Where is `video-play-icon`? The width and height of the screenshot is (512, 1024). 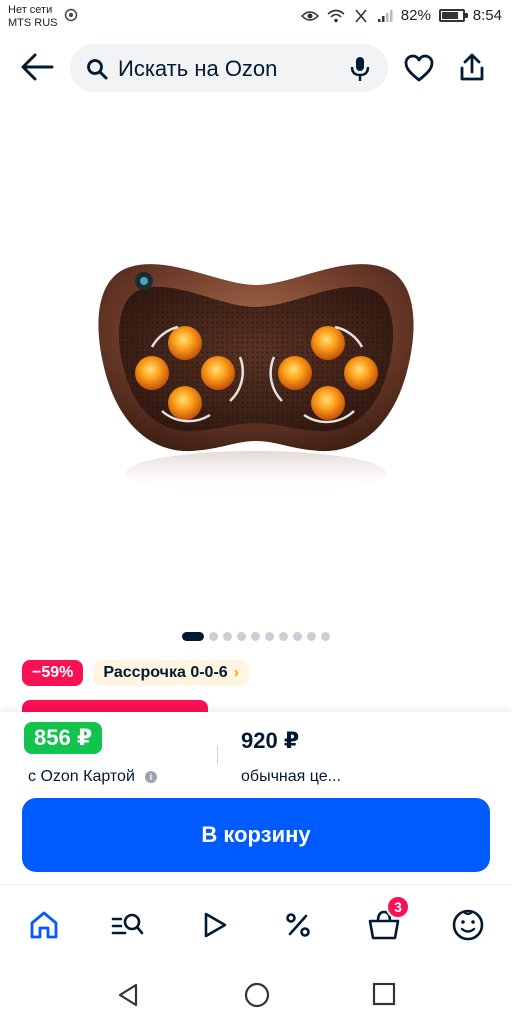
video-play-icon is located at coordinates (215, 925).